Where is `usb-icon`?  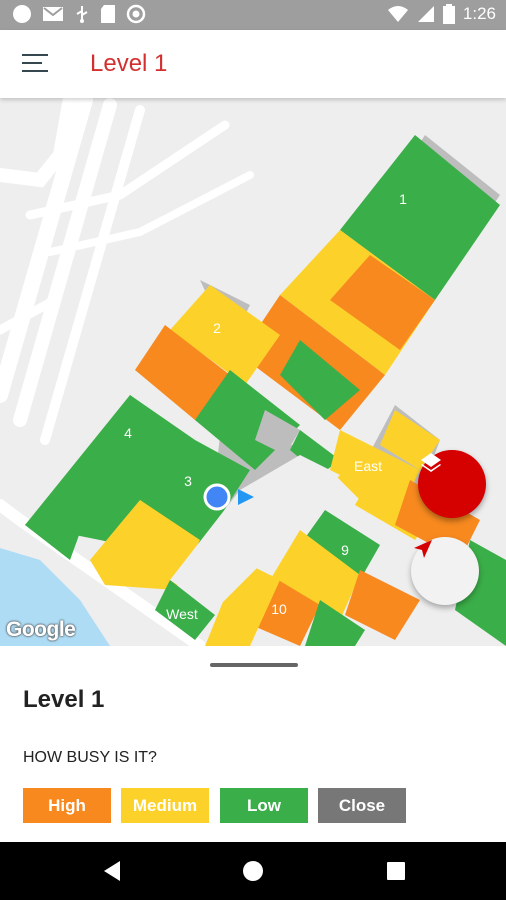 usb-icon is located at coordinates (82, 14).